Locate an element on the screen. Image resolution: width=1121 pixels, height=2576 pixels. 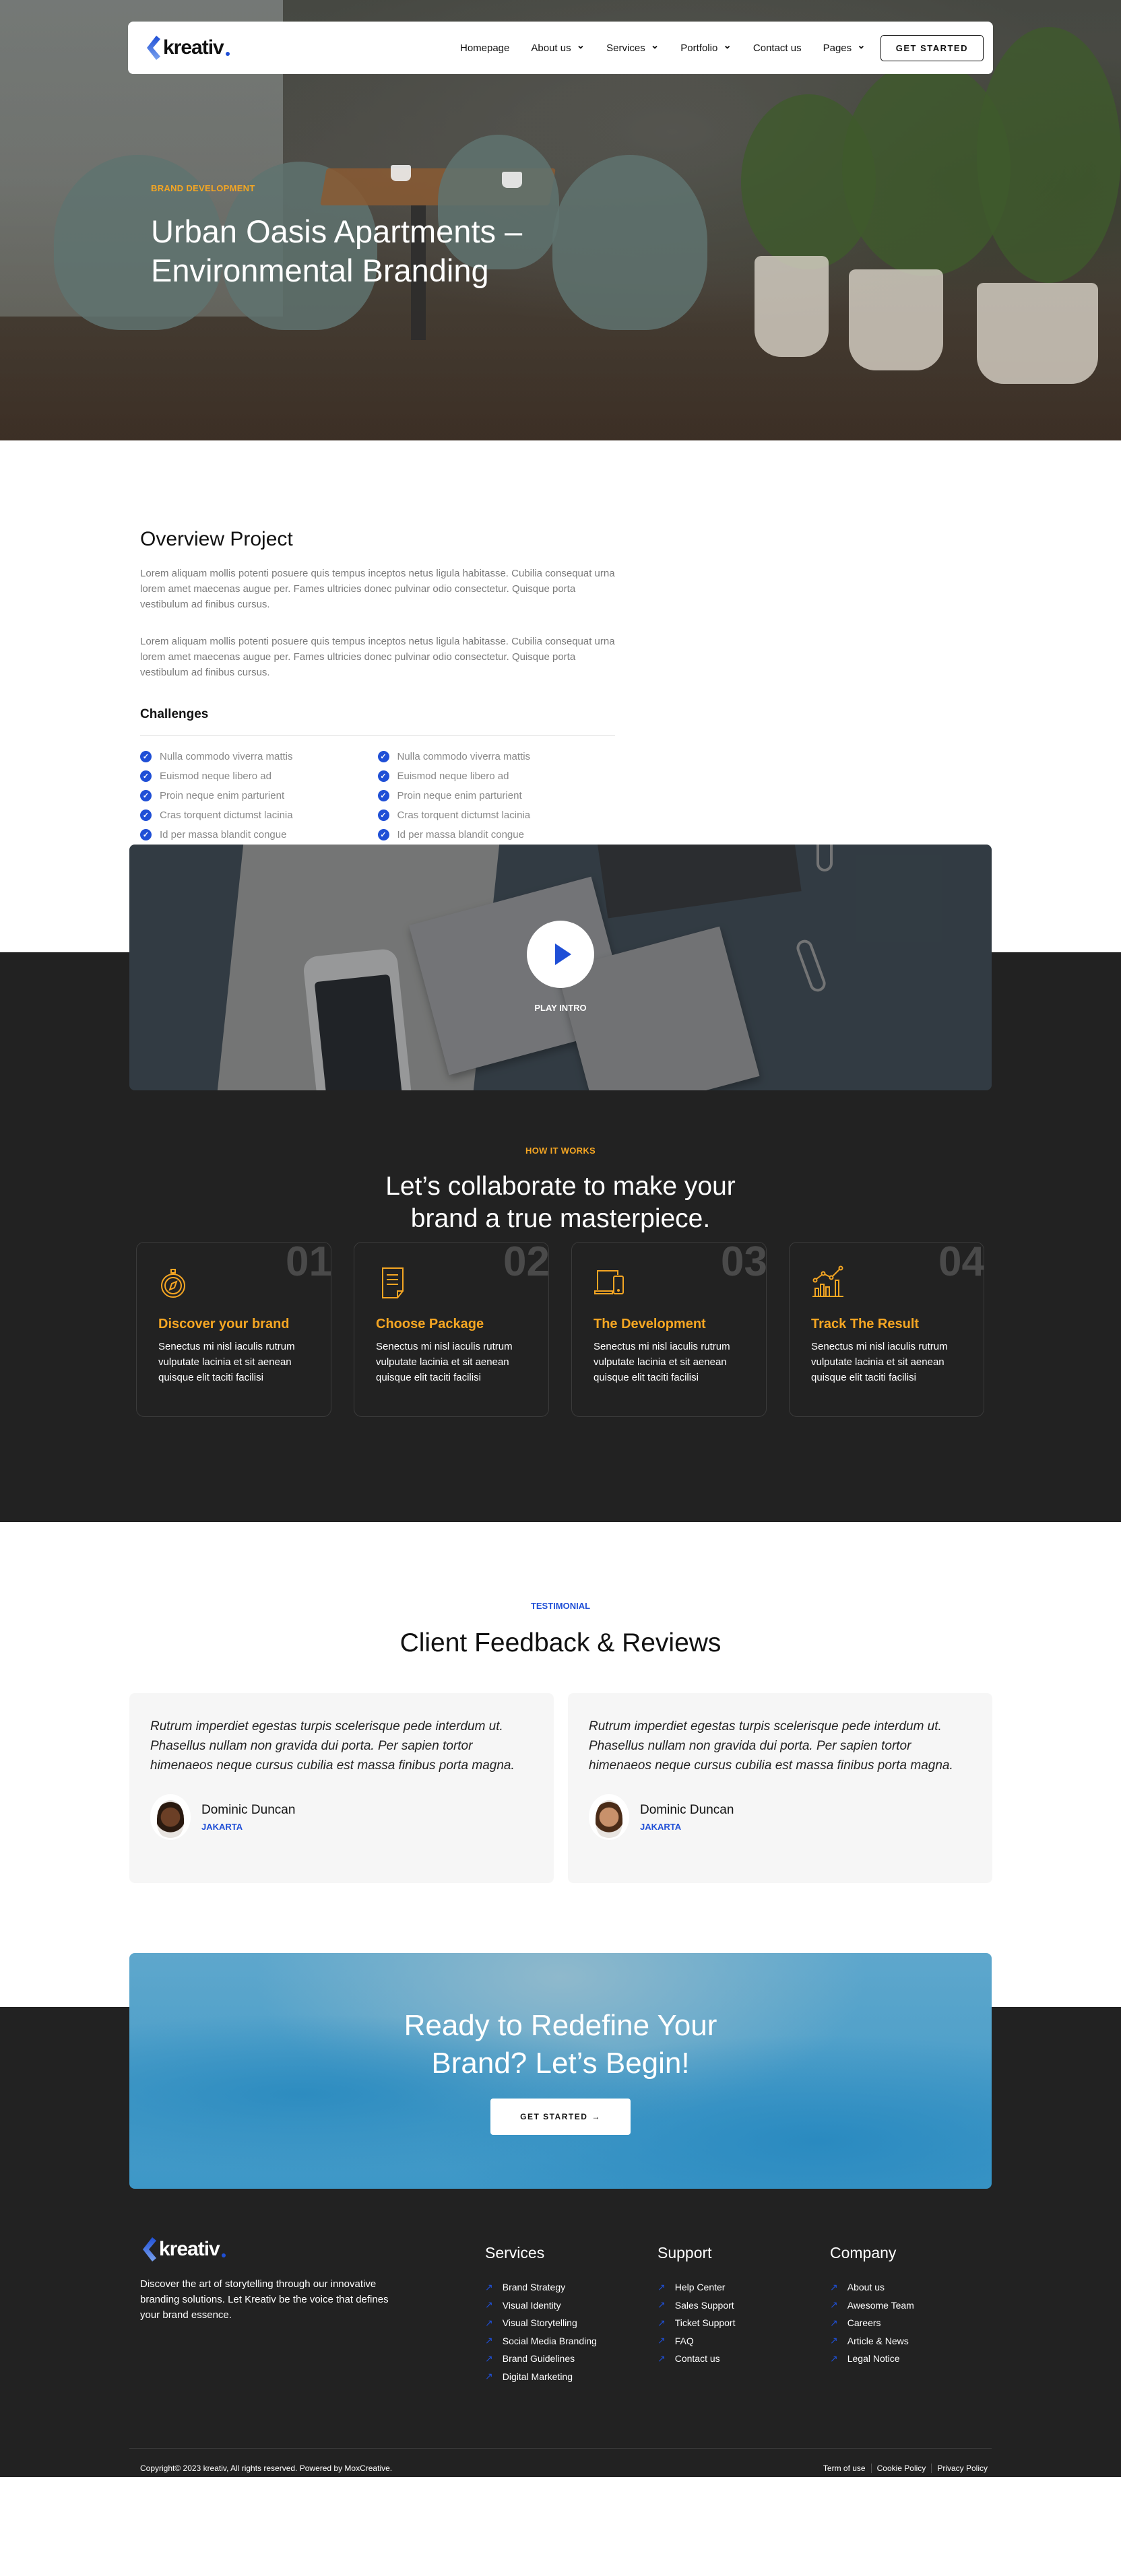
section-spacer is located at coordinates (560, 1926).